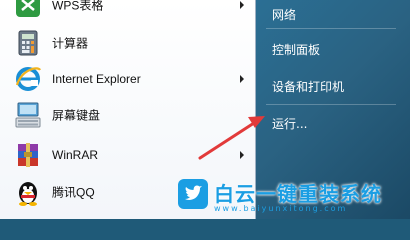  What do you see at coordinates (129, 115) in the screenshot?
I see `menu-item-on-screen-keyboard: 屏幕键盘` at bounding box center [129, 115].